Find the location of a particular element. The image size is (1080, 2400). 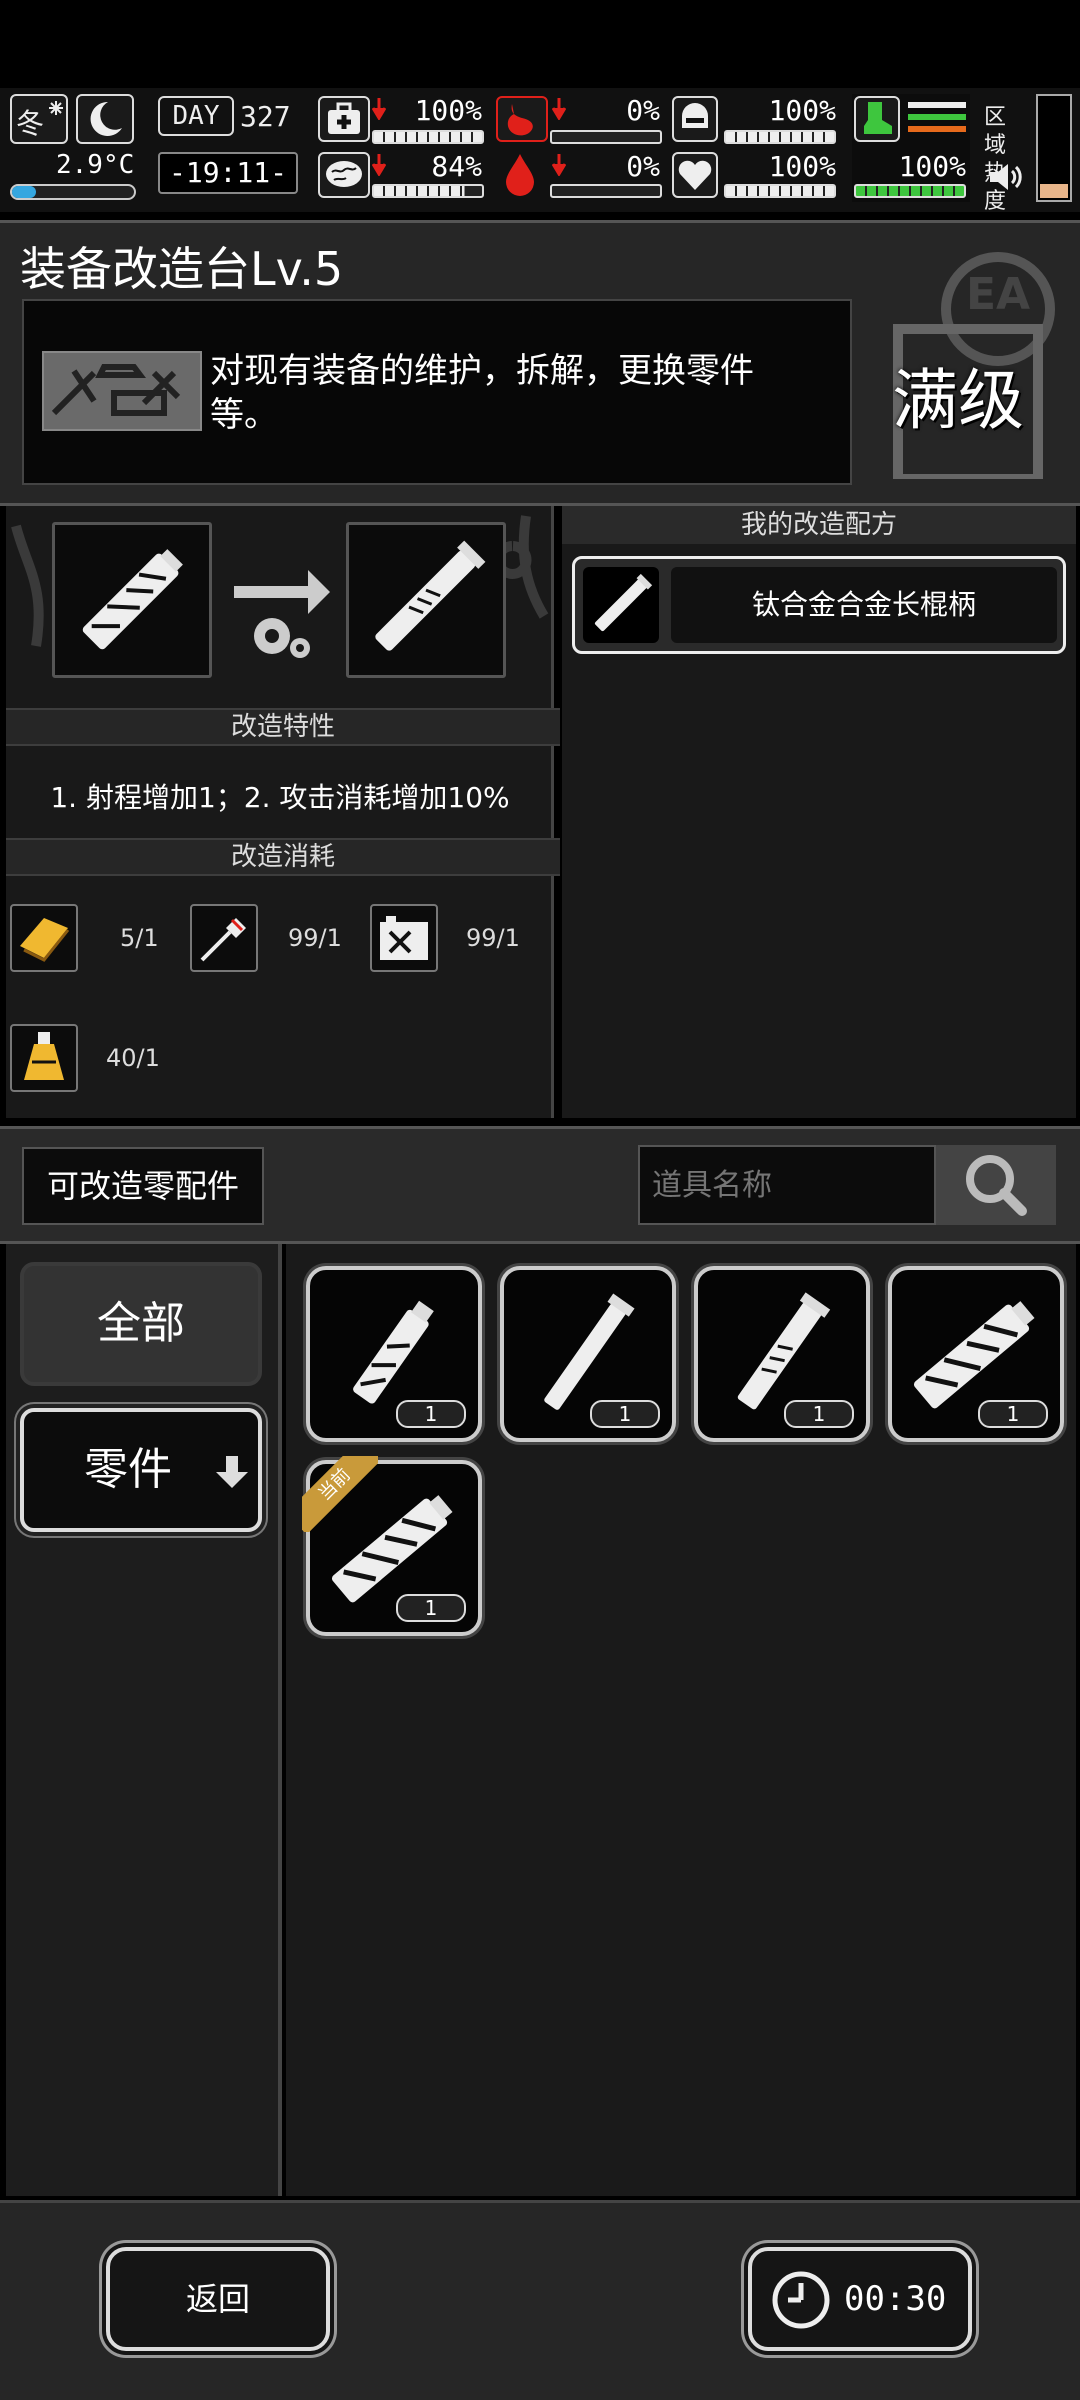

tab-all-label: 全部 is located at coordinates (141, 1323).